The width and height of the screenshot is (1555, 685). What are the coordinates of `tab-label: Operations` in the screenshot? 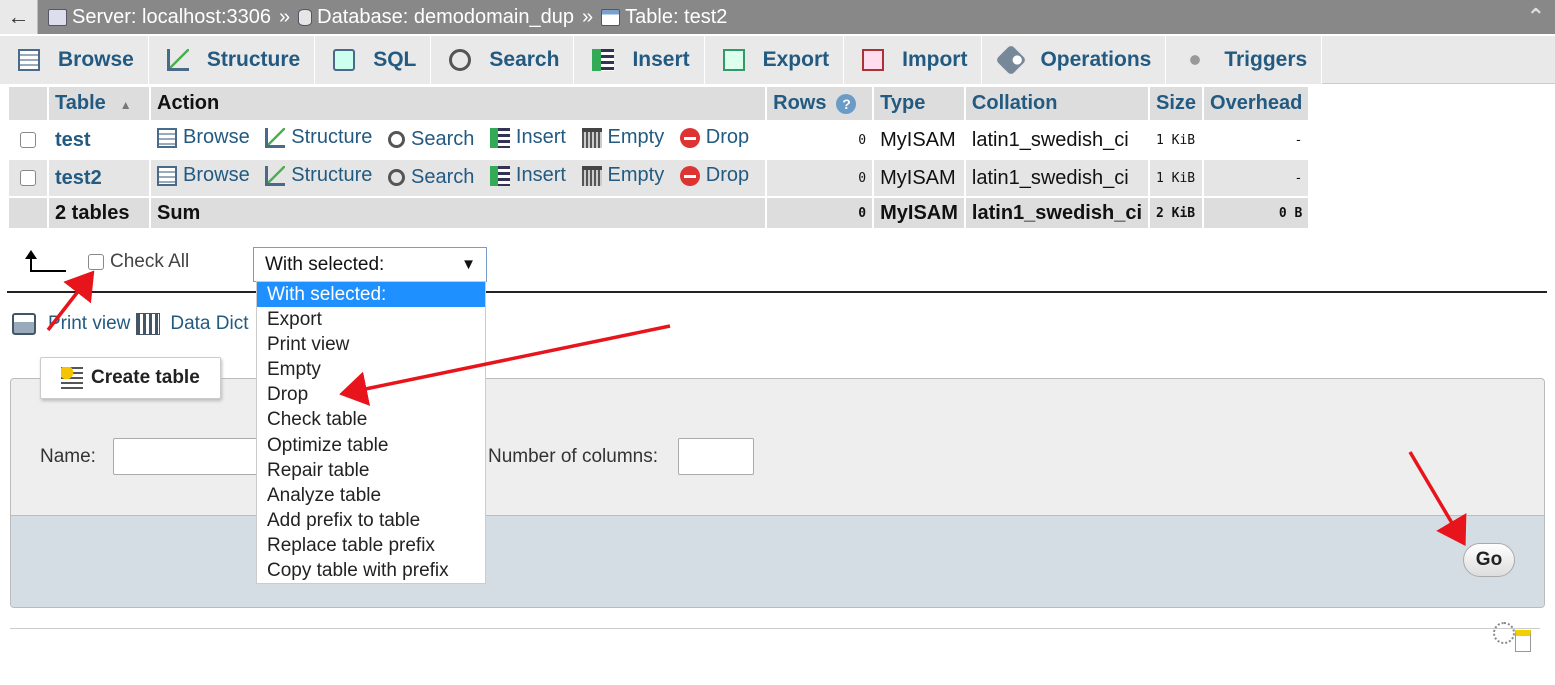 It's located at (1096, 59).